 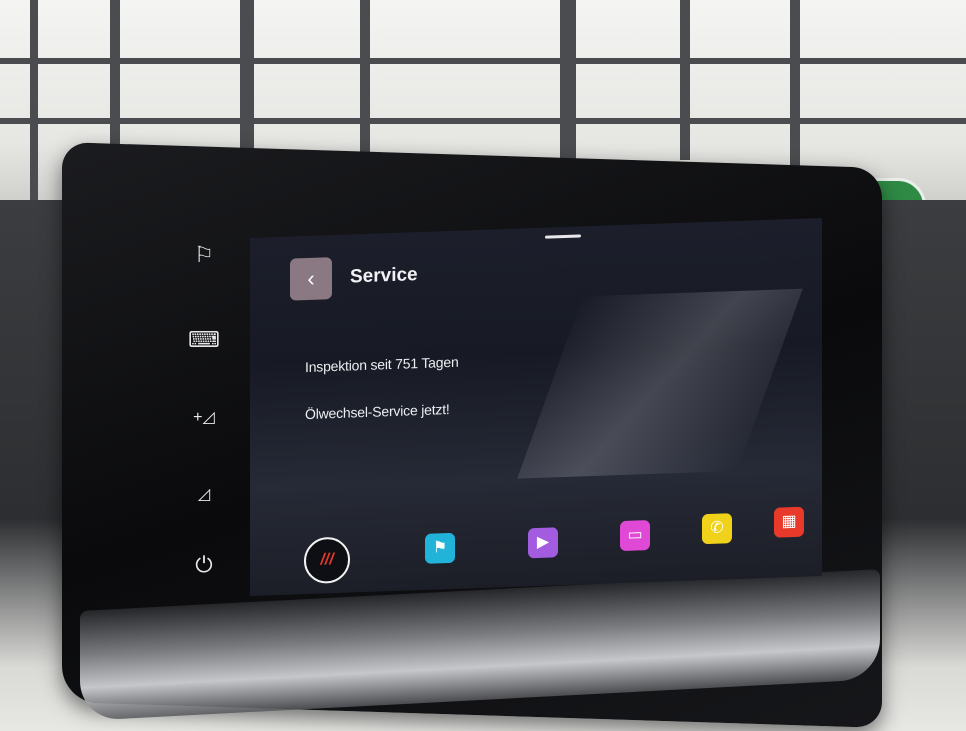 I want to click on keyboard-icon: ⌨, so click(x=204, y=340).